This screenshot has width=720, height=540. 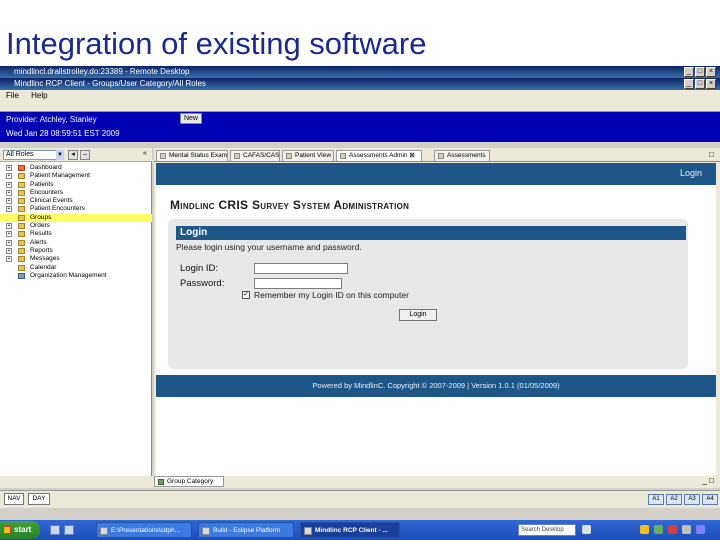 What do you see at coordinates (76, 185) in the screenshot?
I see `tree-item: + Patients` at bounding box center [76, 185].